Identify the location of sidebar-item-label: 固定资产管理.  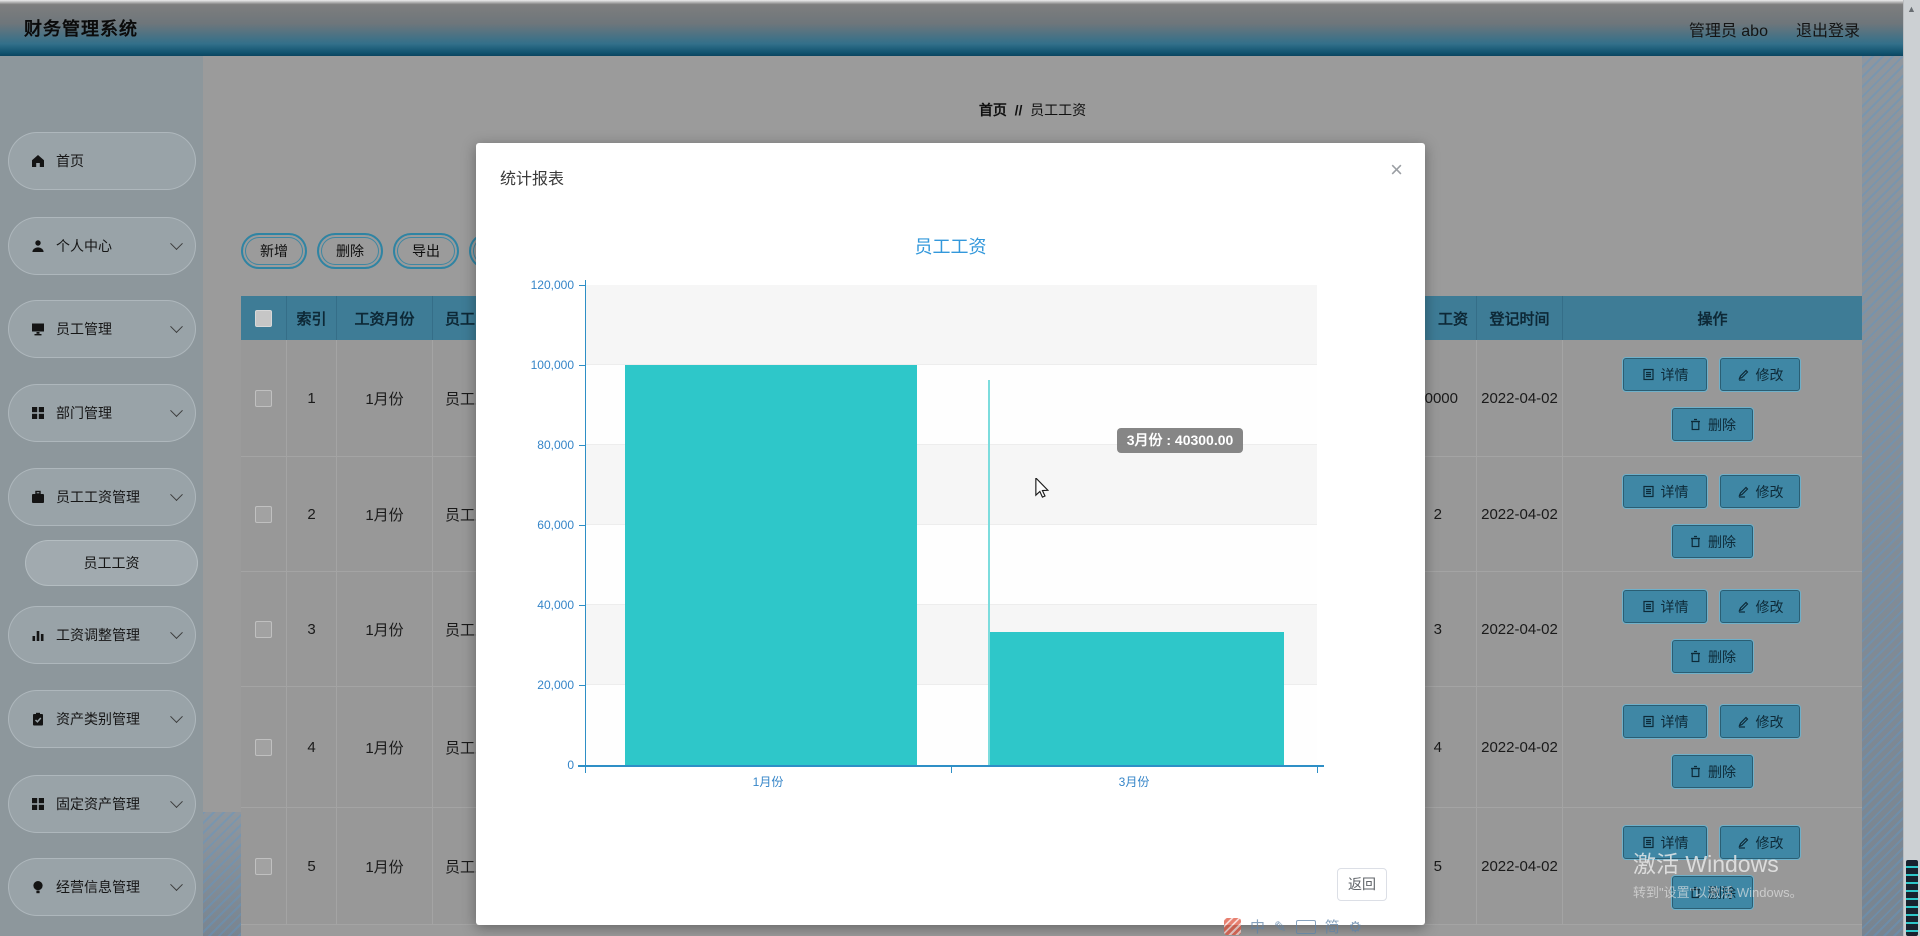
(98, 804).